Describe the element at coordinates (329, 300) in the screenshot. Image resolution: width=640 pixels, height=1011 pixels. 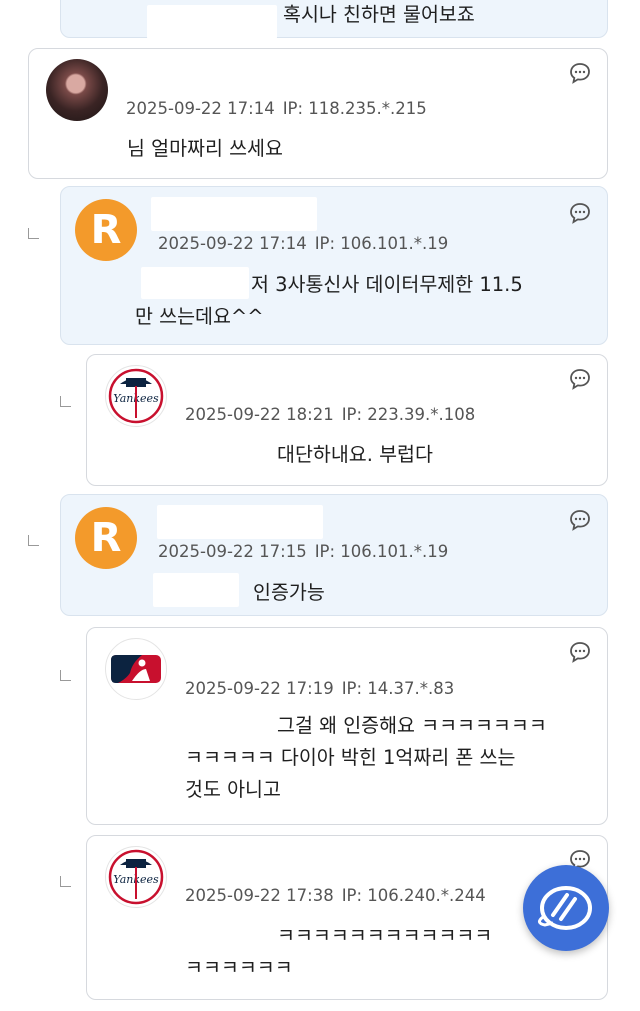
I see `comment-text: 저 3사통신사 데이터무제한 11.5 만 쓰는데요^^` at that location.